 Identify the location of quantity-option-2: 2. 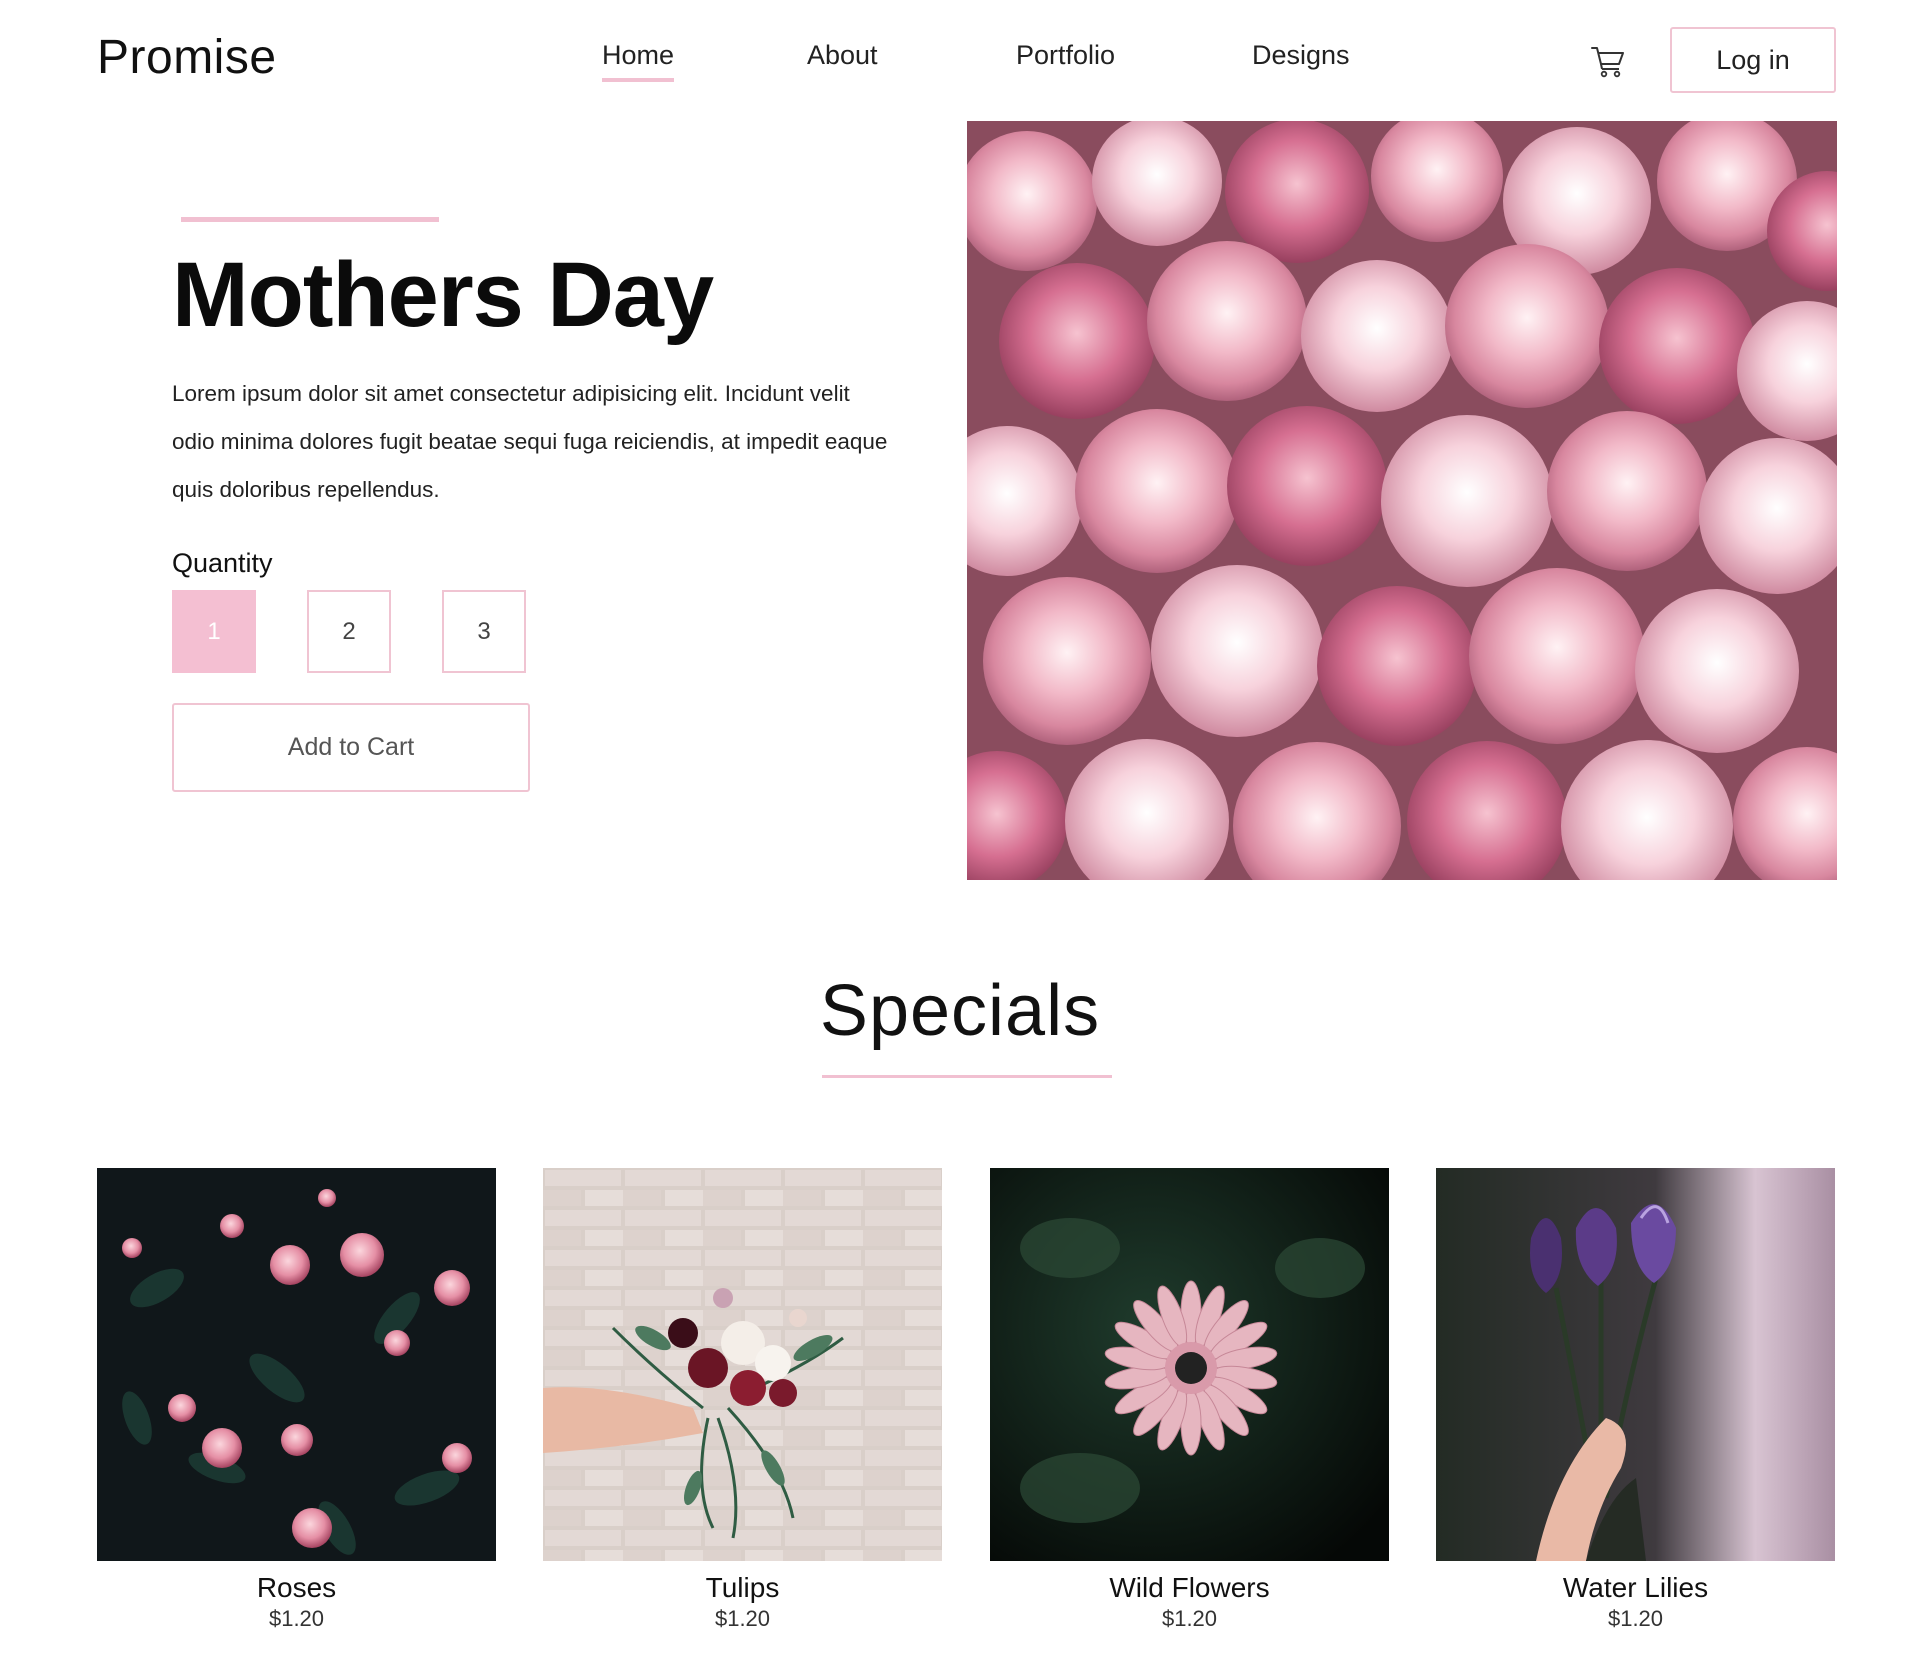
(349, 631).